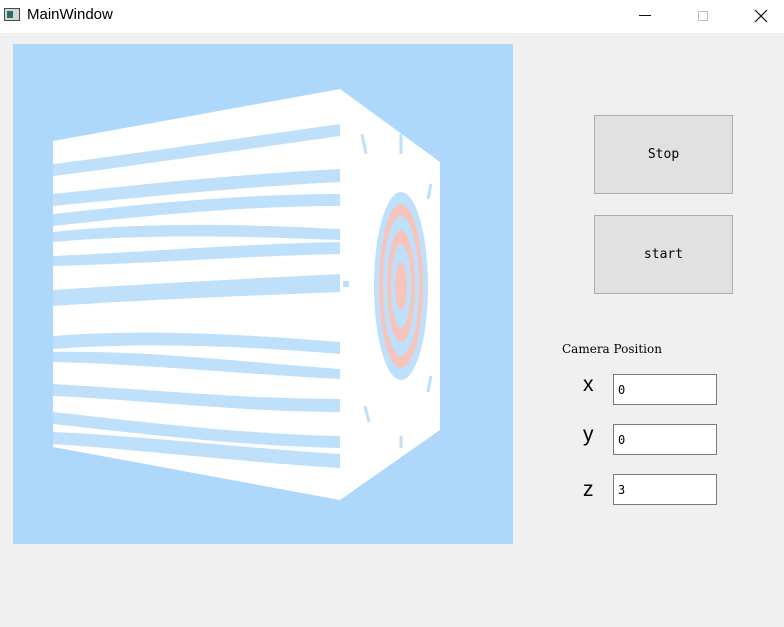 Image resolution: width=784 pixels, height=627 pixels. What do you see at coordinates (612, 349) in the screenshot?
I see `camera-position-label: Camera Position` at bounding box center [612, 349].